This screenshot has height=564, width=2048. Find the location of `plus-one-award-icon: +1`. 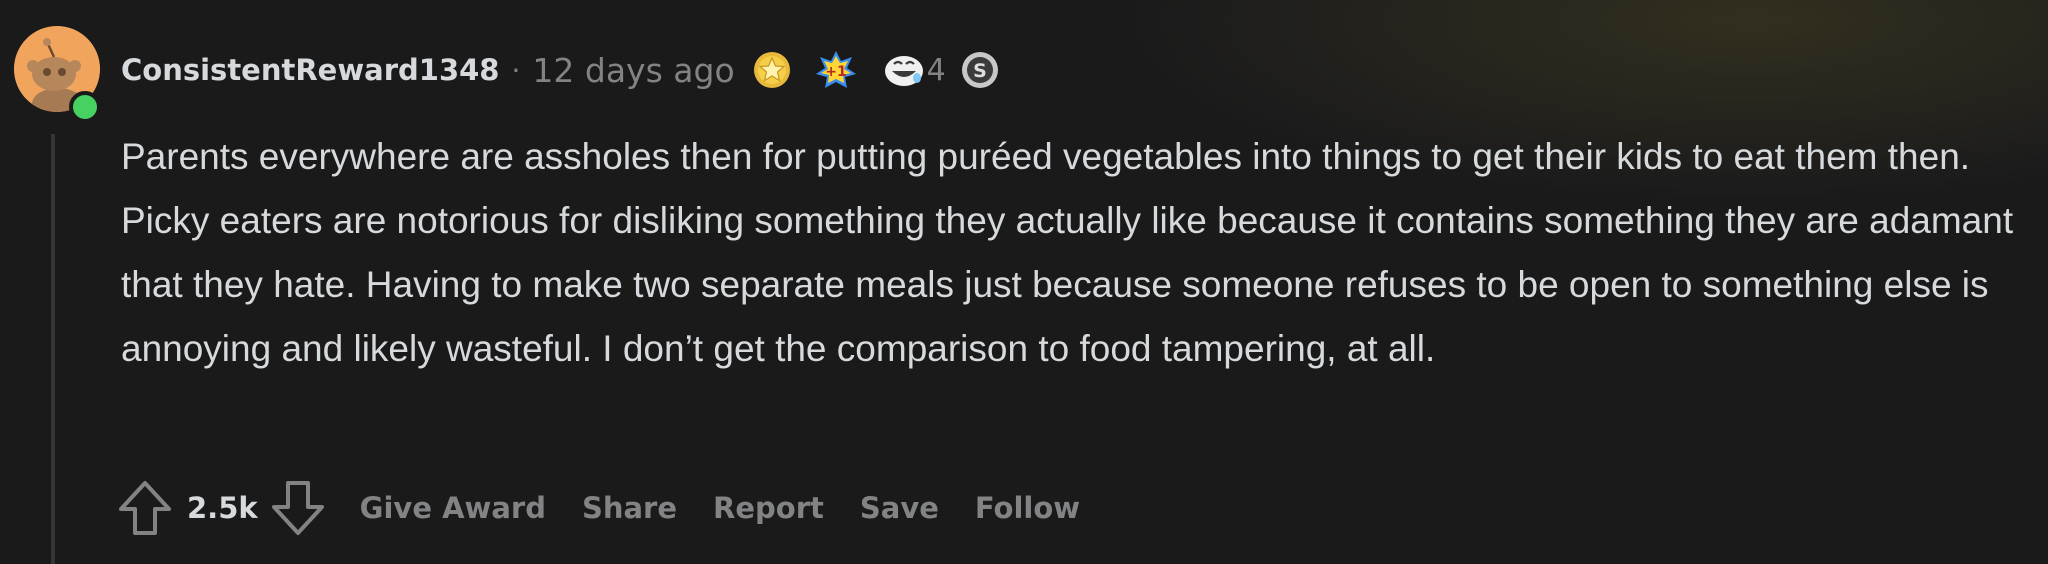

plus-one-award-icon: +1 is located at coordinates (835, 69).